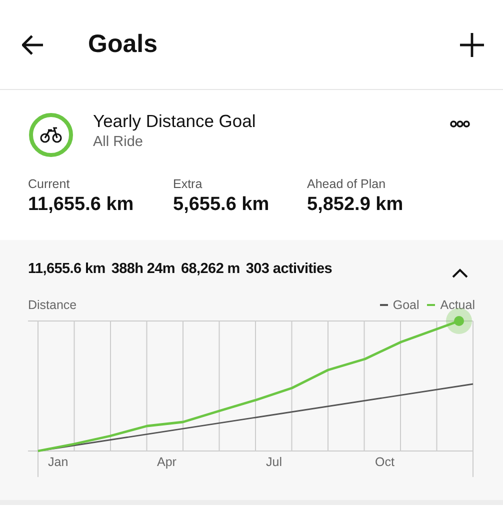 This screenshot has width=503, height=512. Describe the element at coordinates (472, 45) in the screenshot. I see `add-icon` at that location.